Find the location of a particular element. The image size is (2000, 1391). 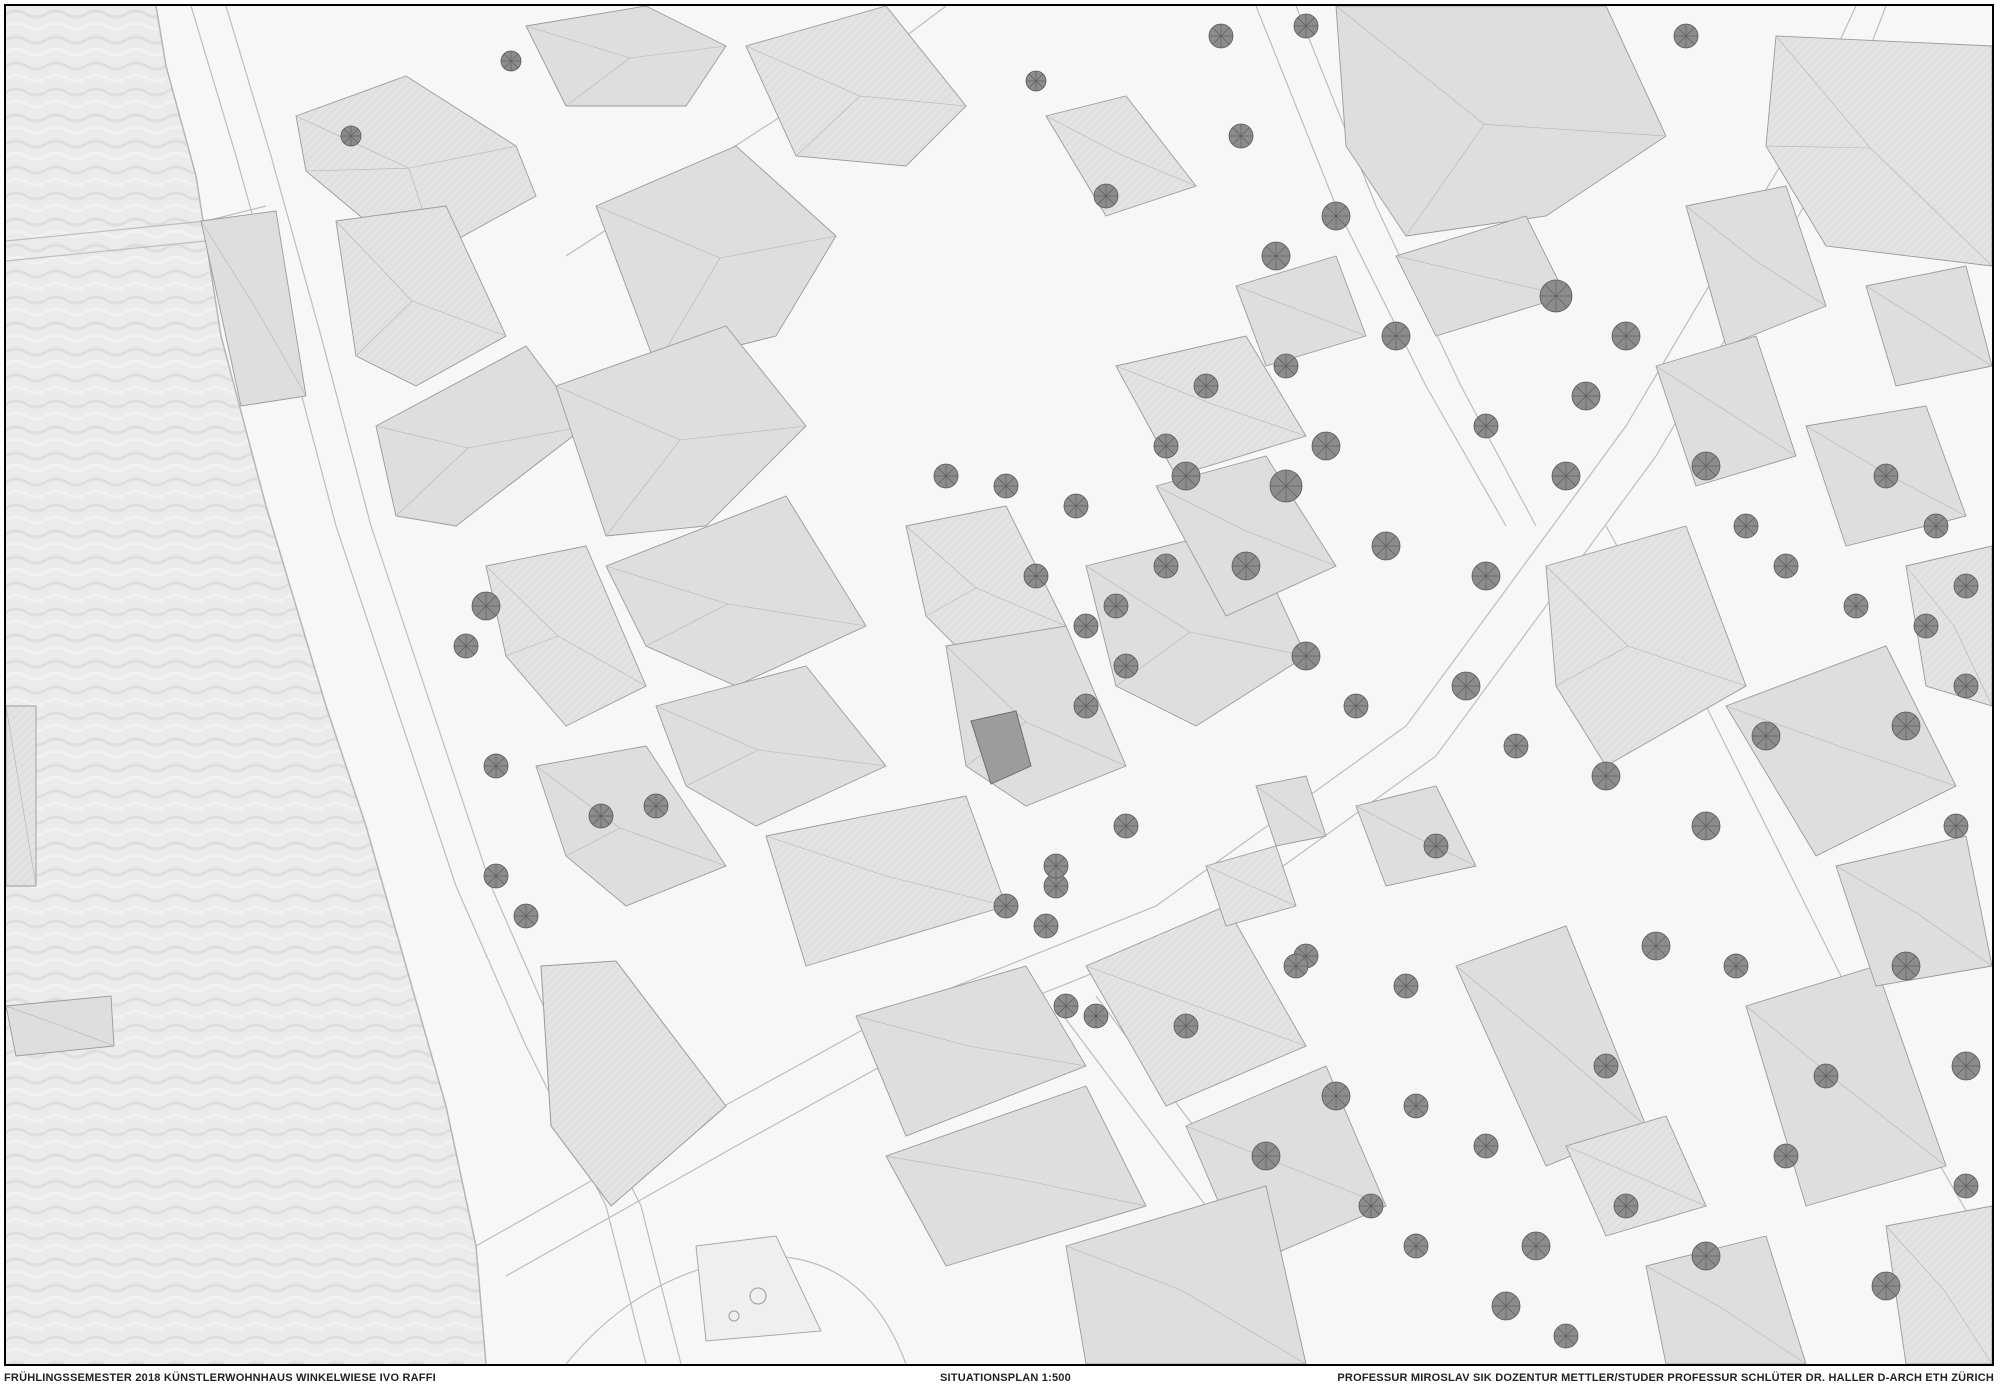

wedge-block is located at coordinates (633, 1083).